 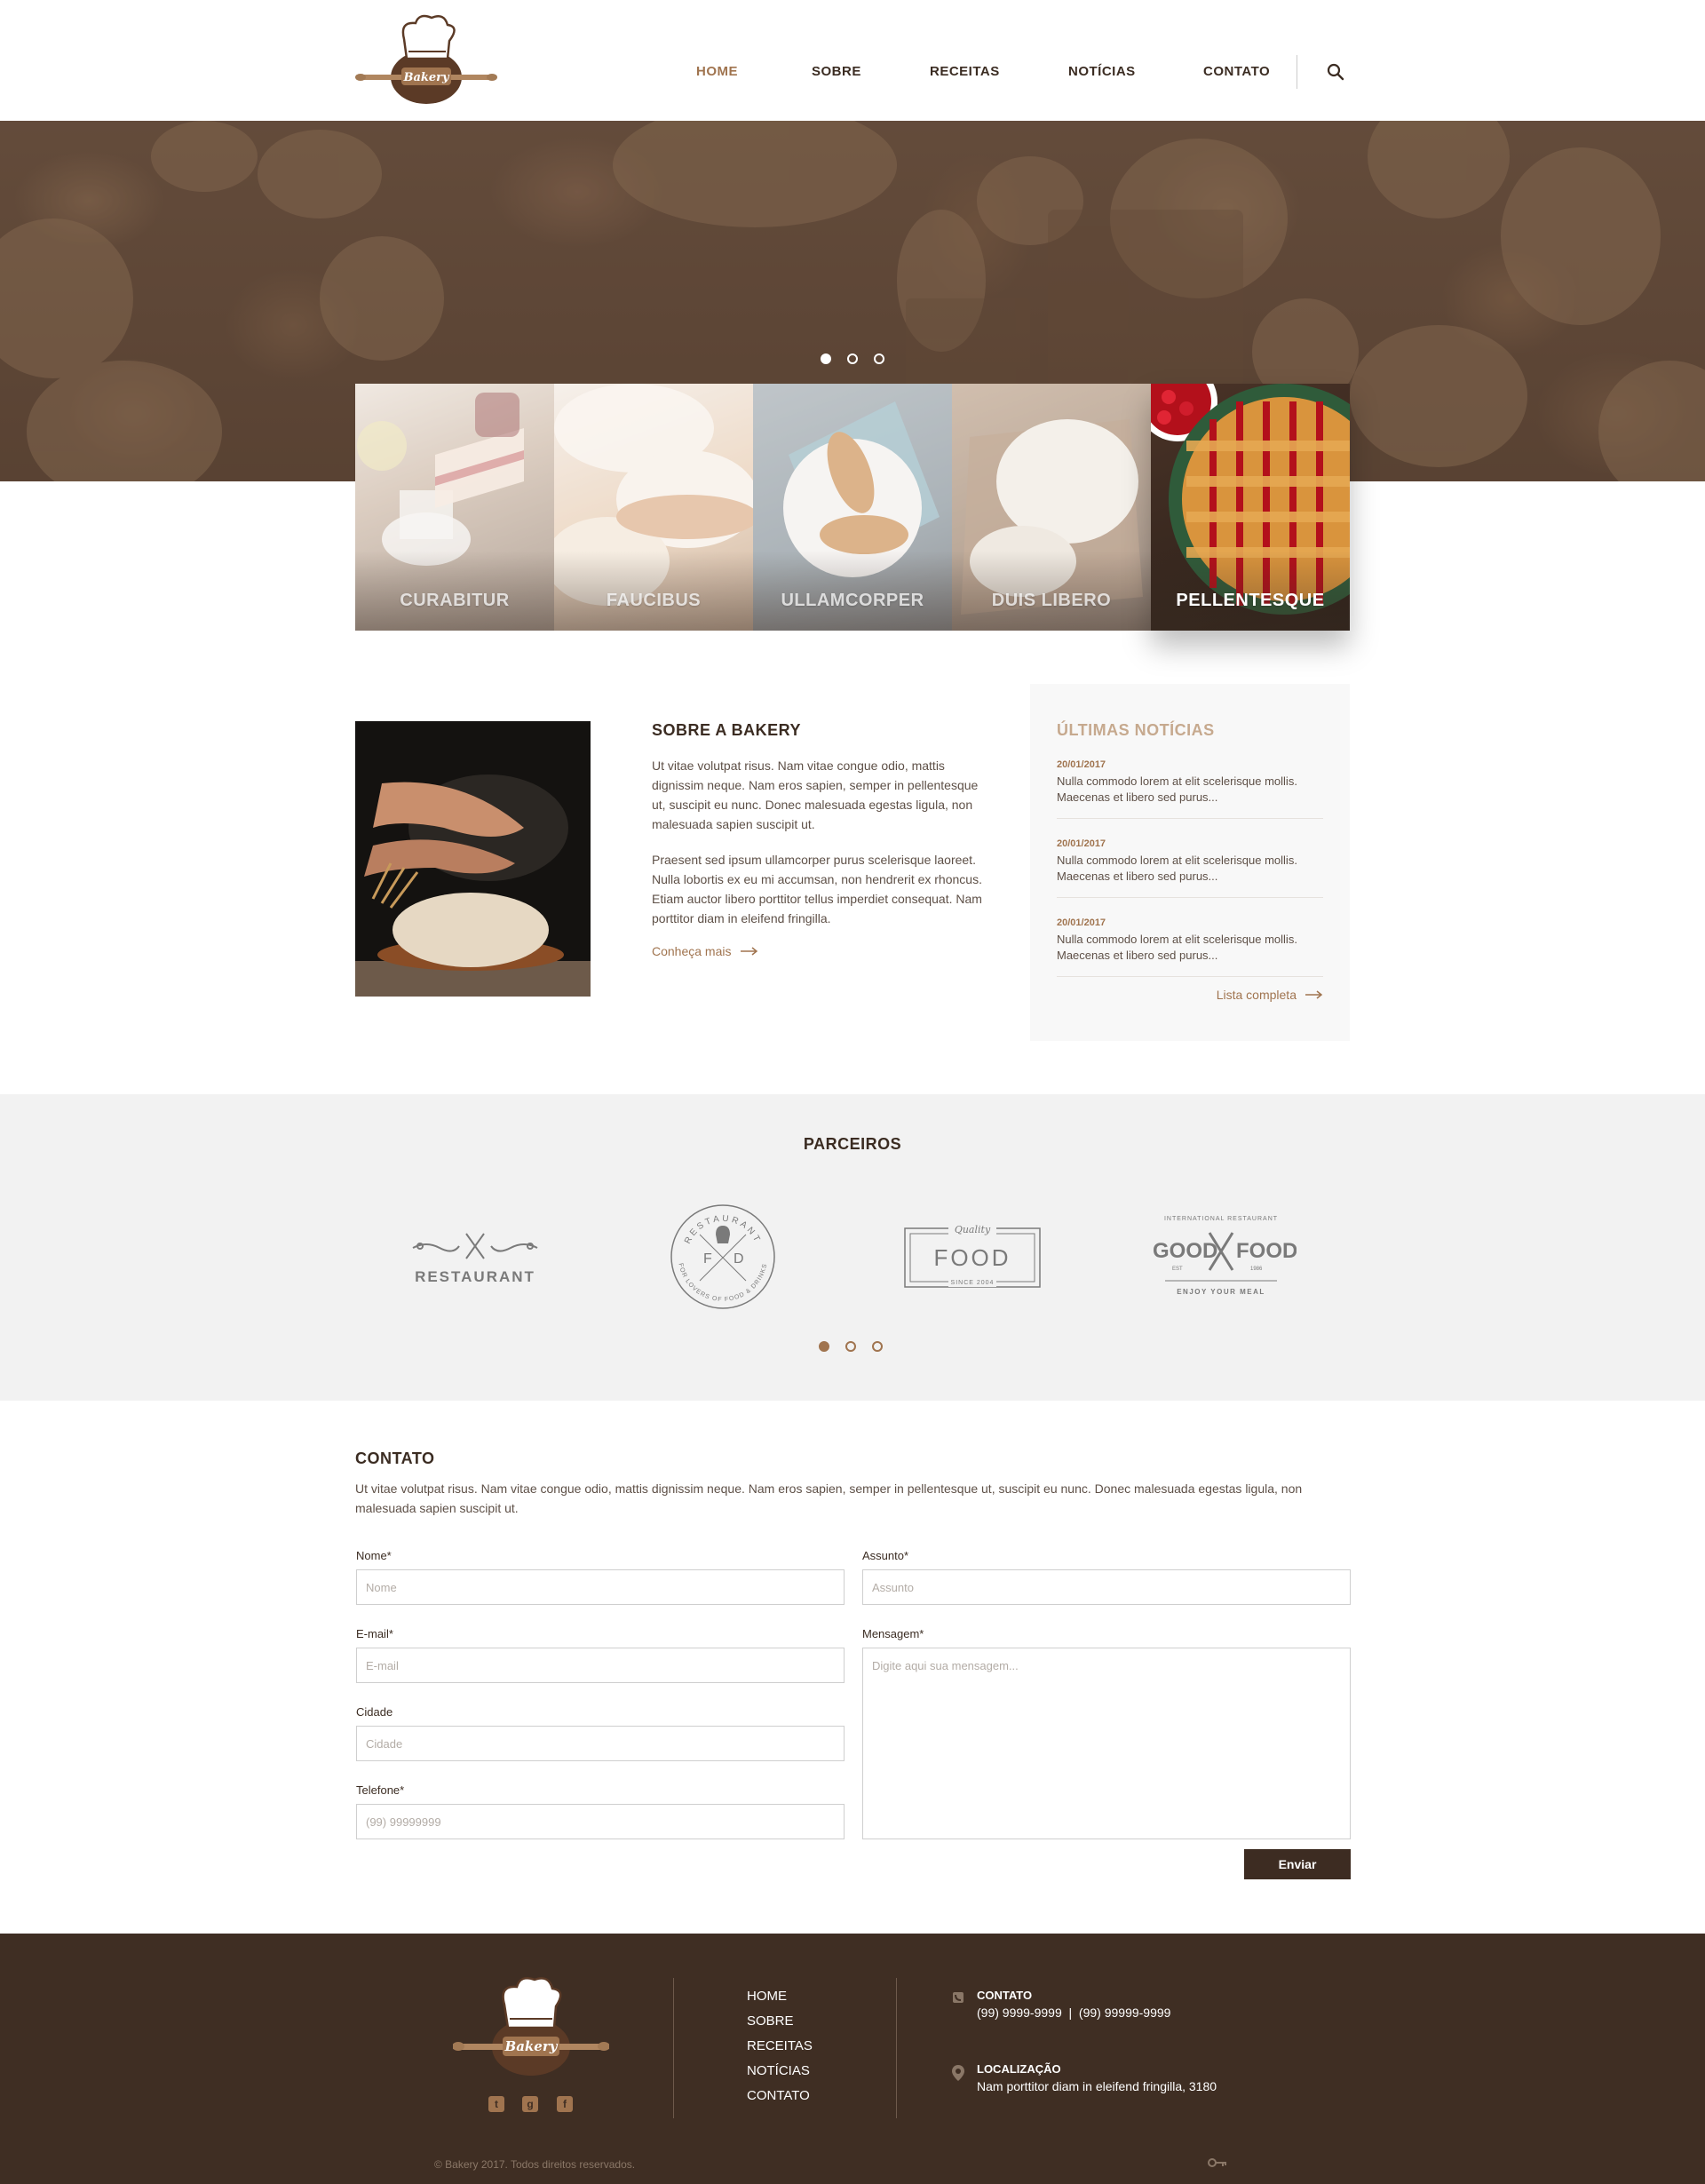 I want to click on nav-sobre: SOBRE, so click(x=837, y=71).